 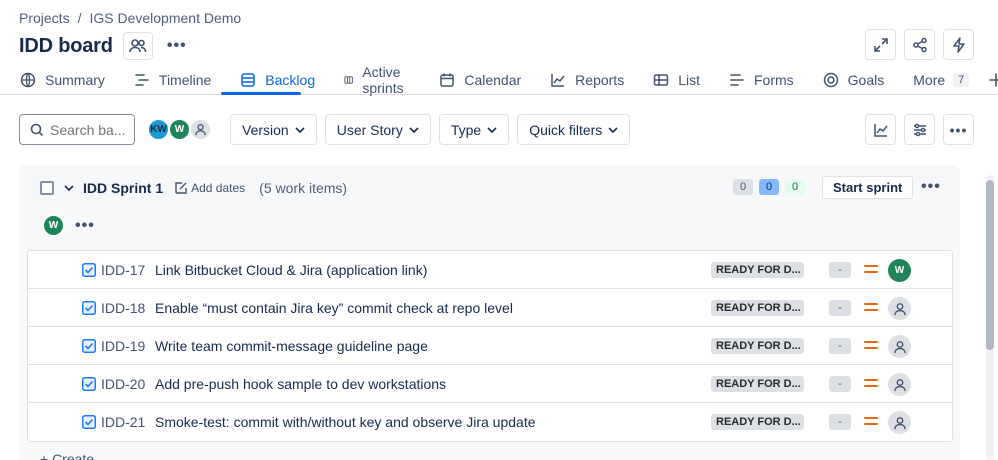 I want to click on share-button, so click(x=919, y=44).